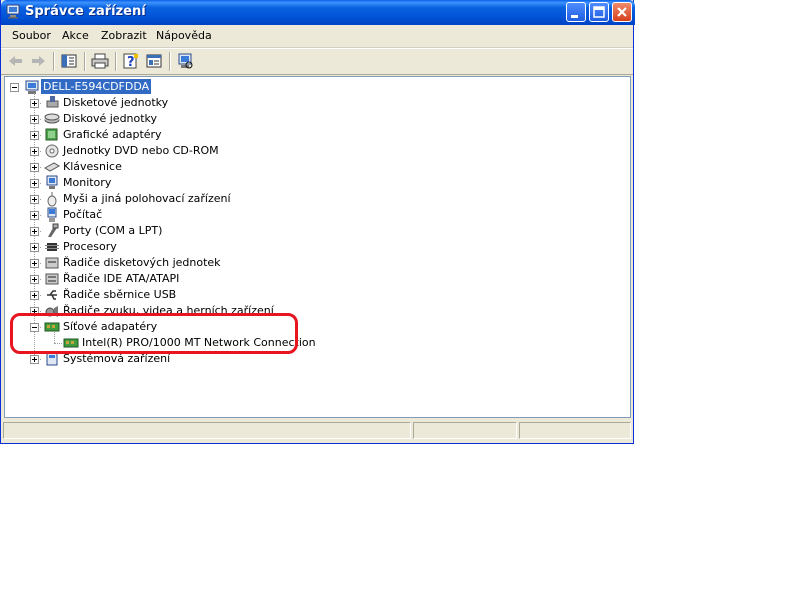 This screenshot has height=600, width=800. Describe the element at coordinates (52, 263) in the screenshot. I see `floppy-controller-icon` at that location.